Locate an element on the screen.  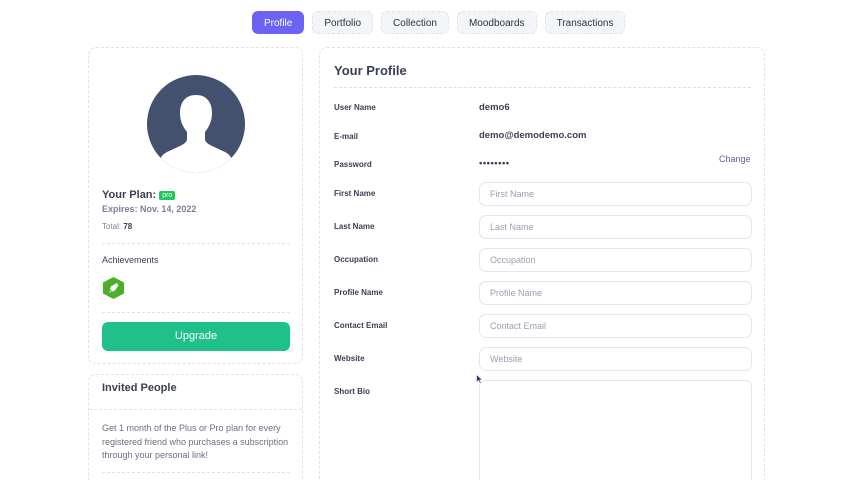
tab-collection: Collection is located at coordinates (415, 22).